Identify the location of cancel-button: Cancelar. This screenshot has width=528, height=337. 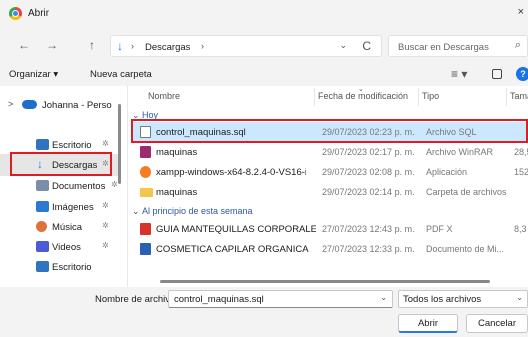
(497, 323).